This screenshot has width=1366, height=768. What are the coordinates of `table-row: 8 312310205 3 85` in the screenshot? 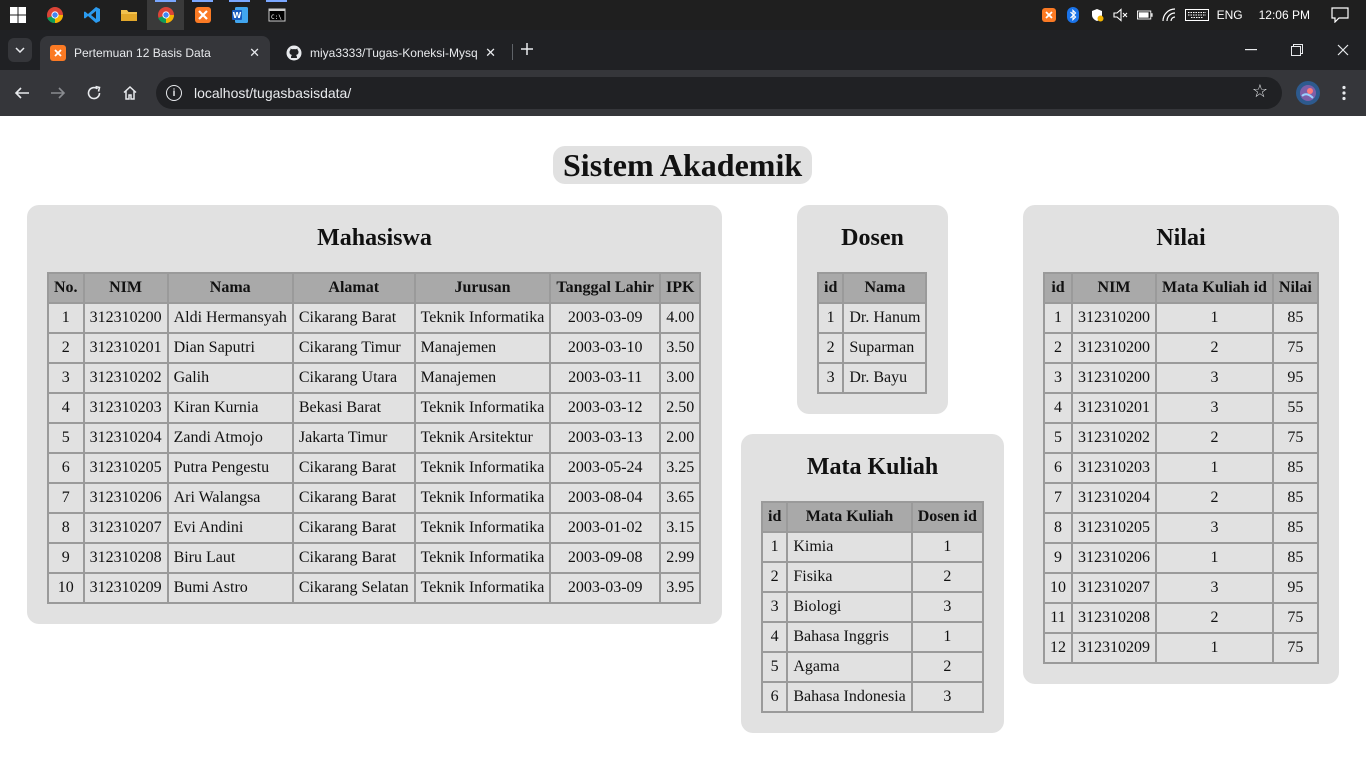 It's located at (1181, 528).